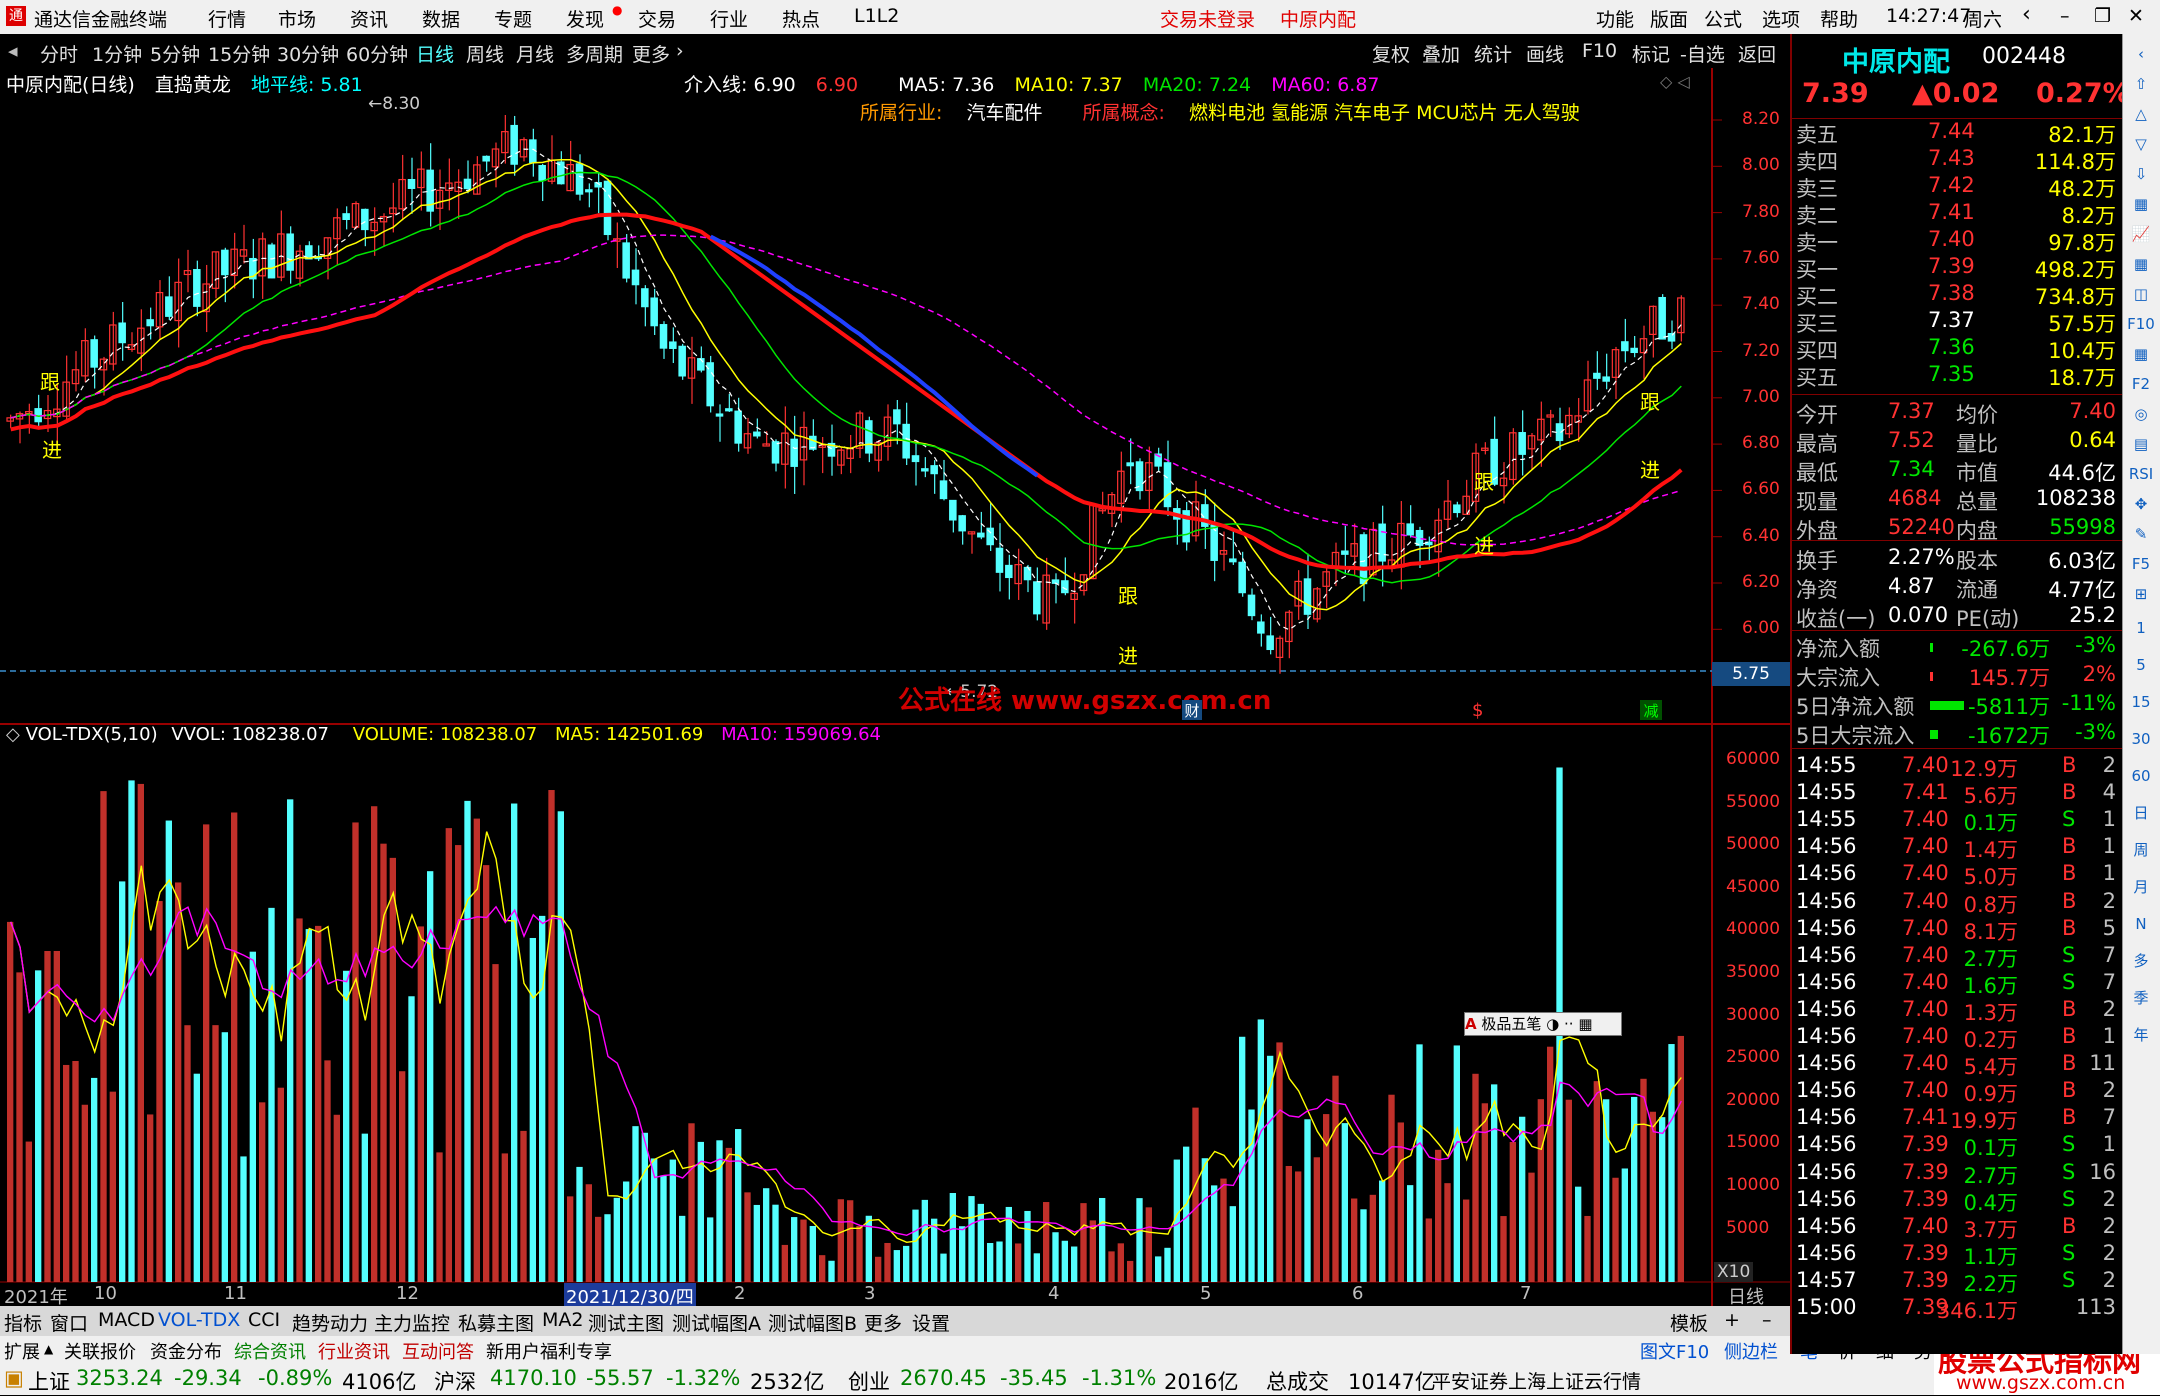 The image size is (2160, 1396). Describe the element at coordinates (69, 1322) in the screenshot. I see `indicator-tab: 窗口` at that location.